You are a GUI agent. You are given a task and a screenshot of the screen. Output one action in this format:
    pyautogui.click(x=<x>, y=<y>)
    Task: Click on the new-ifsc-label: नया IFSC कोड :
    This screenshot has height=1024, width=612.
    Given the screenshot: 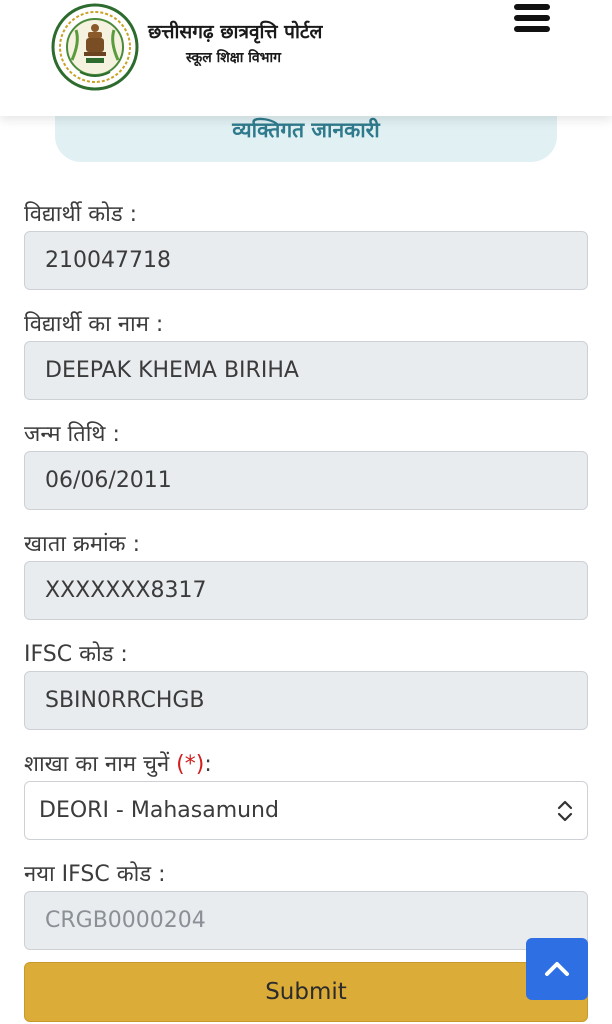 What is the action you would take?
    pyautogui.click(x=95, y=874)
    